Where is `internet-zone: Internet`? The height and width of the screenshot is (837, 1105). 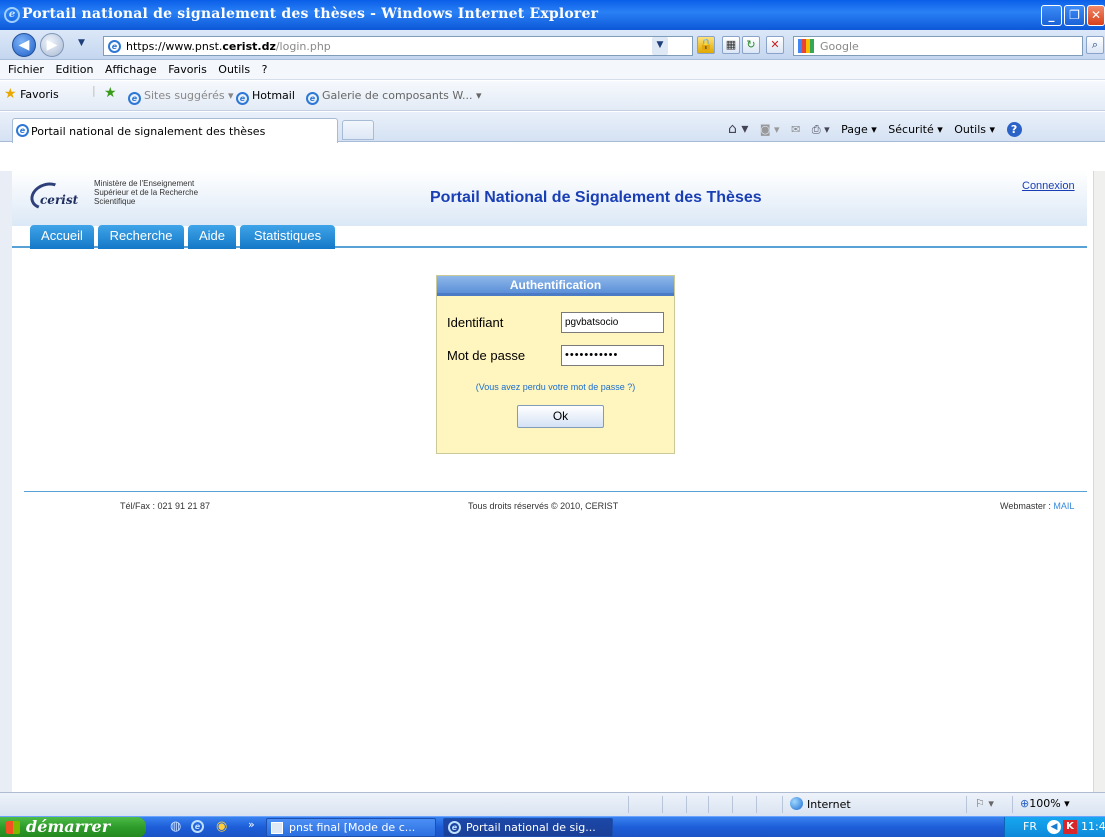
internet-zone: Internet is located at coordinates (820, 804).